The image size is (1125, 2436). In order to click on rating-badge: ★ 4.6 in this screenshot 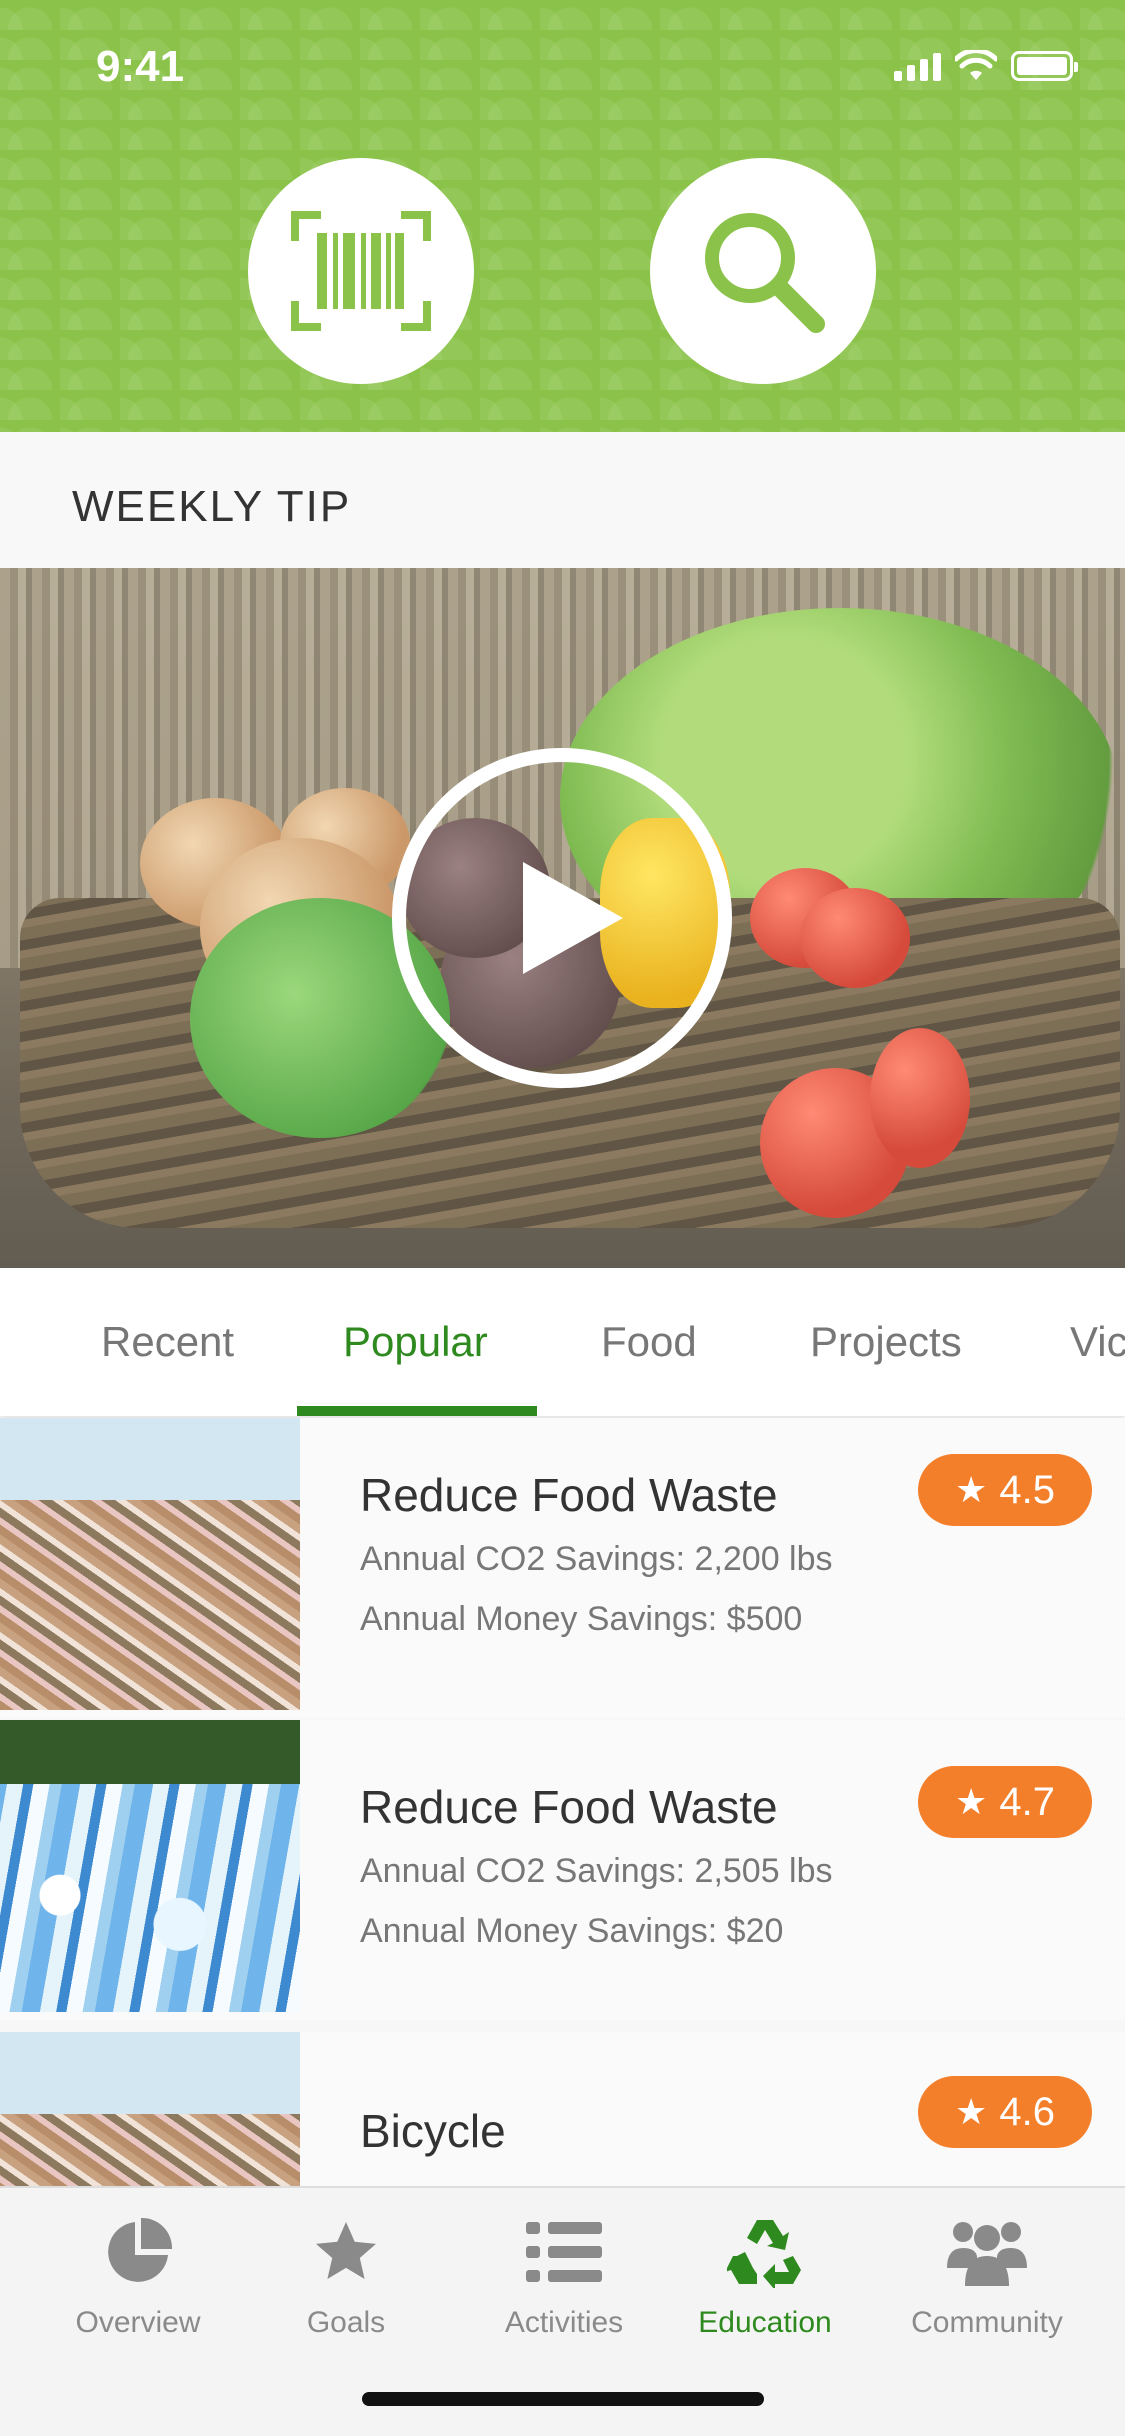, I will do `click(1005, 2112)`.